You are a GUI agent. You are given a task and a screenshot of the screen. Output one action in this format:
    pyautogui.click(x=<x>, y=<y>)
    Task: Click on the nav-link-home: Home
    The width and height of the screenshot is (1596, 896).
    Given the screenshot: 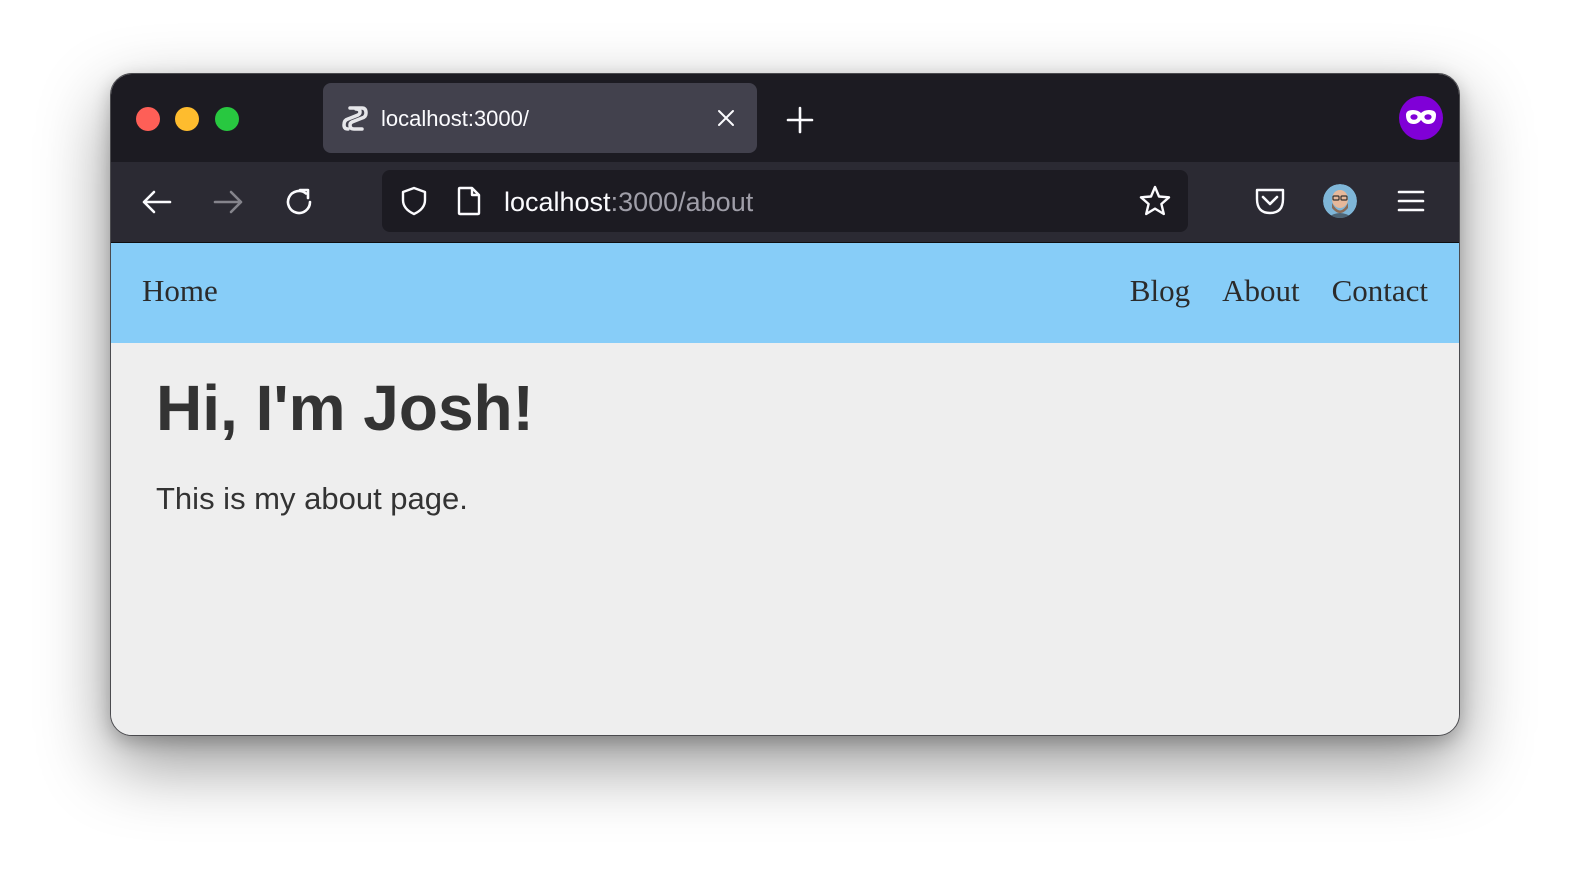 What is the action you would take?
    pyautogui.click(x=180, y=291)
    